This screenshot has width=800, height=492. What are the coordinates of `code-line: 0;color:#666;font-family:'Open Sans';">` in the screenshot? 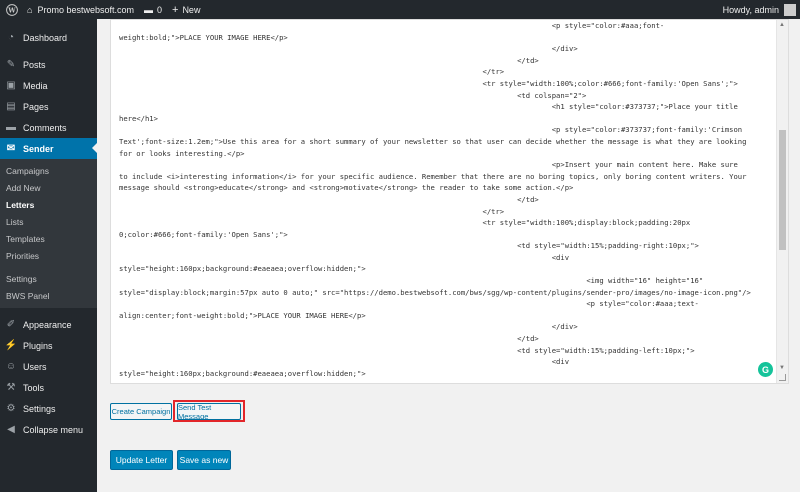 It's located at (203, 234).